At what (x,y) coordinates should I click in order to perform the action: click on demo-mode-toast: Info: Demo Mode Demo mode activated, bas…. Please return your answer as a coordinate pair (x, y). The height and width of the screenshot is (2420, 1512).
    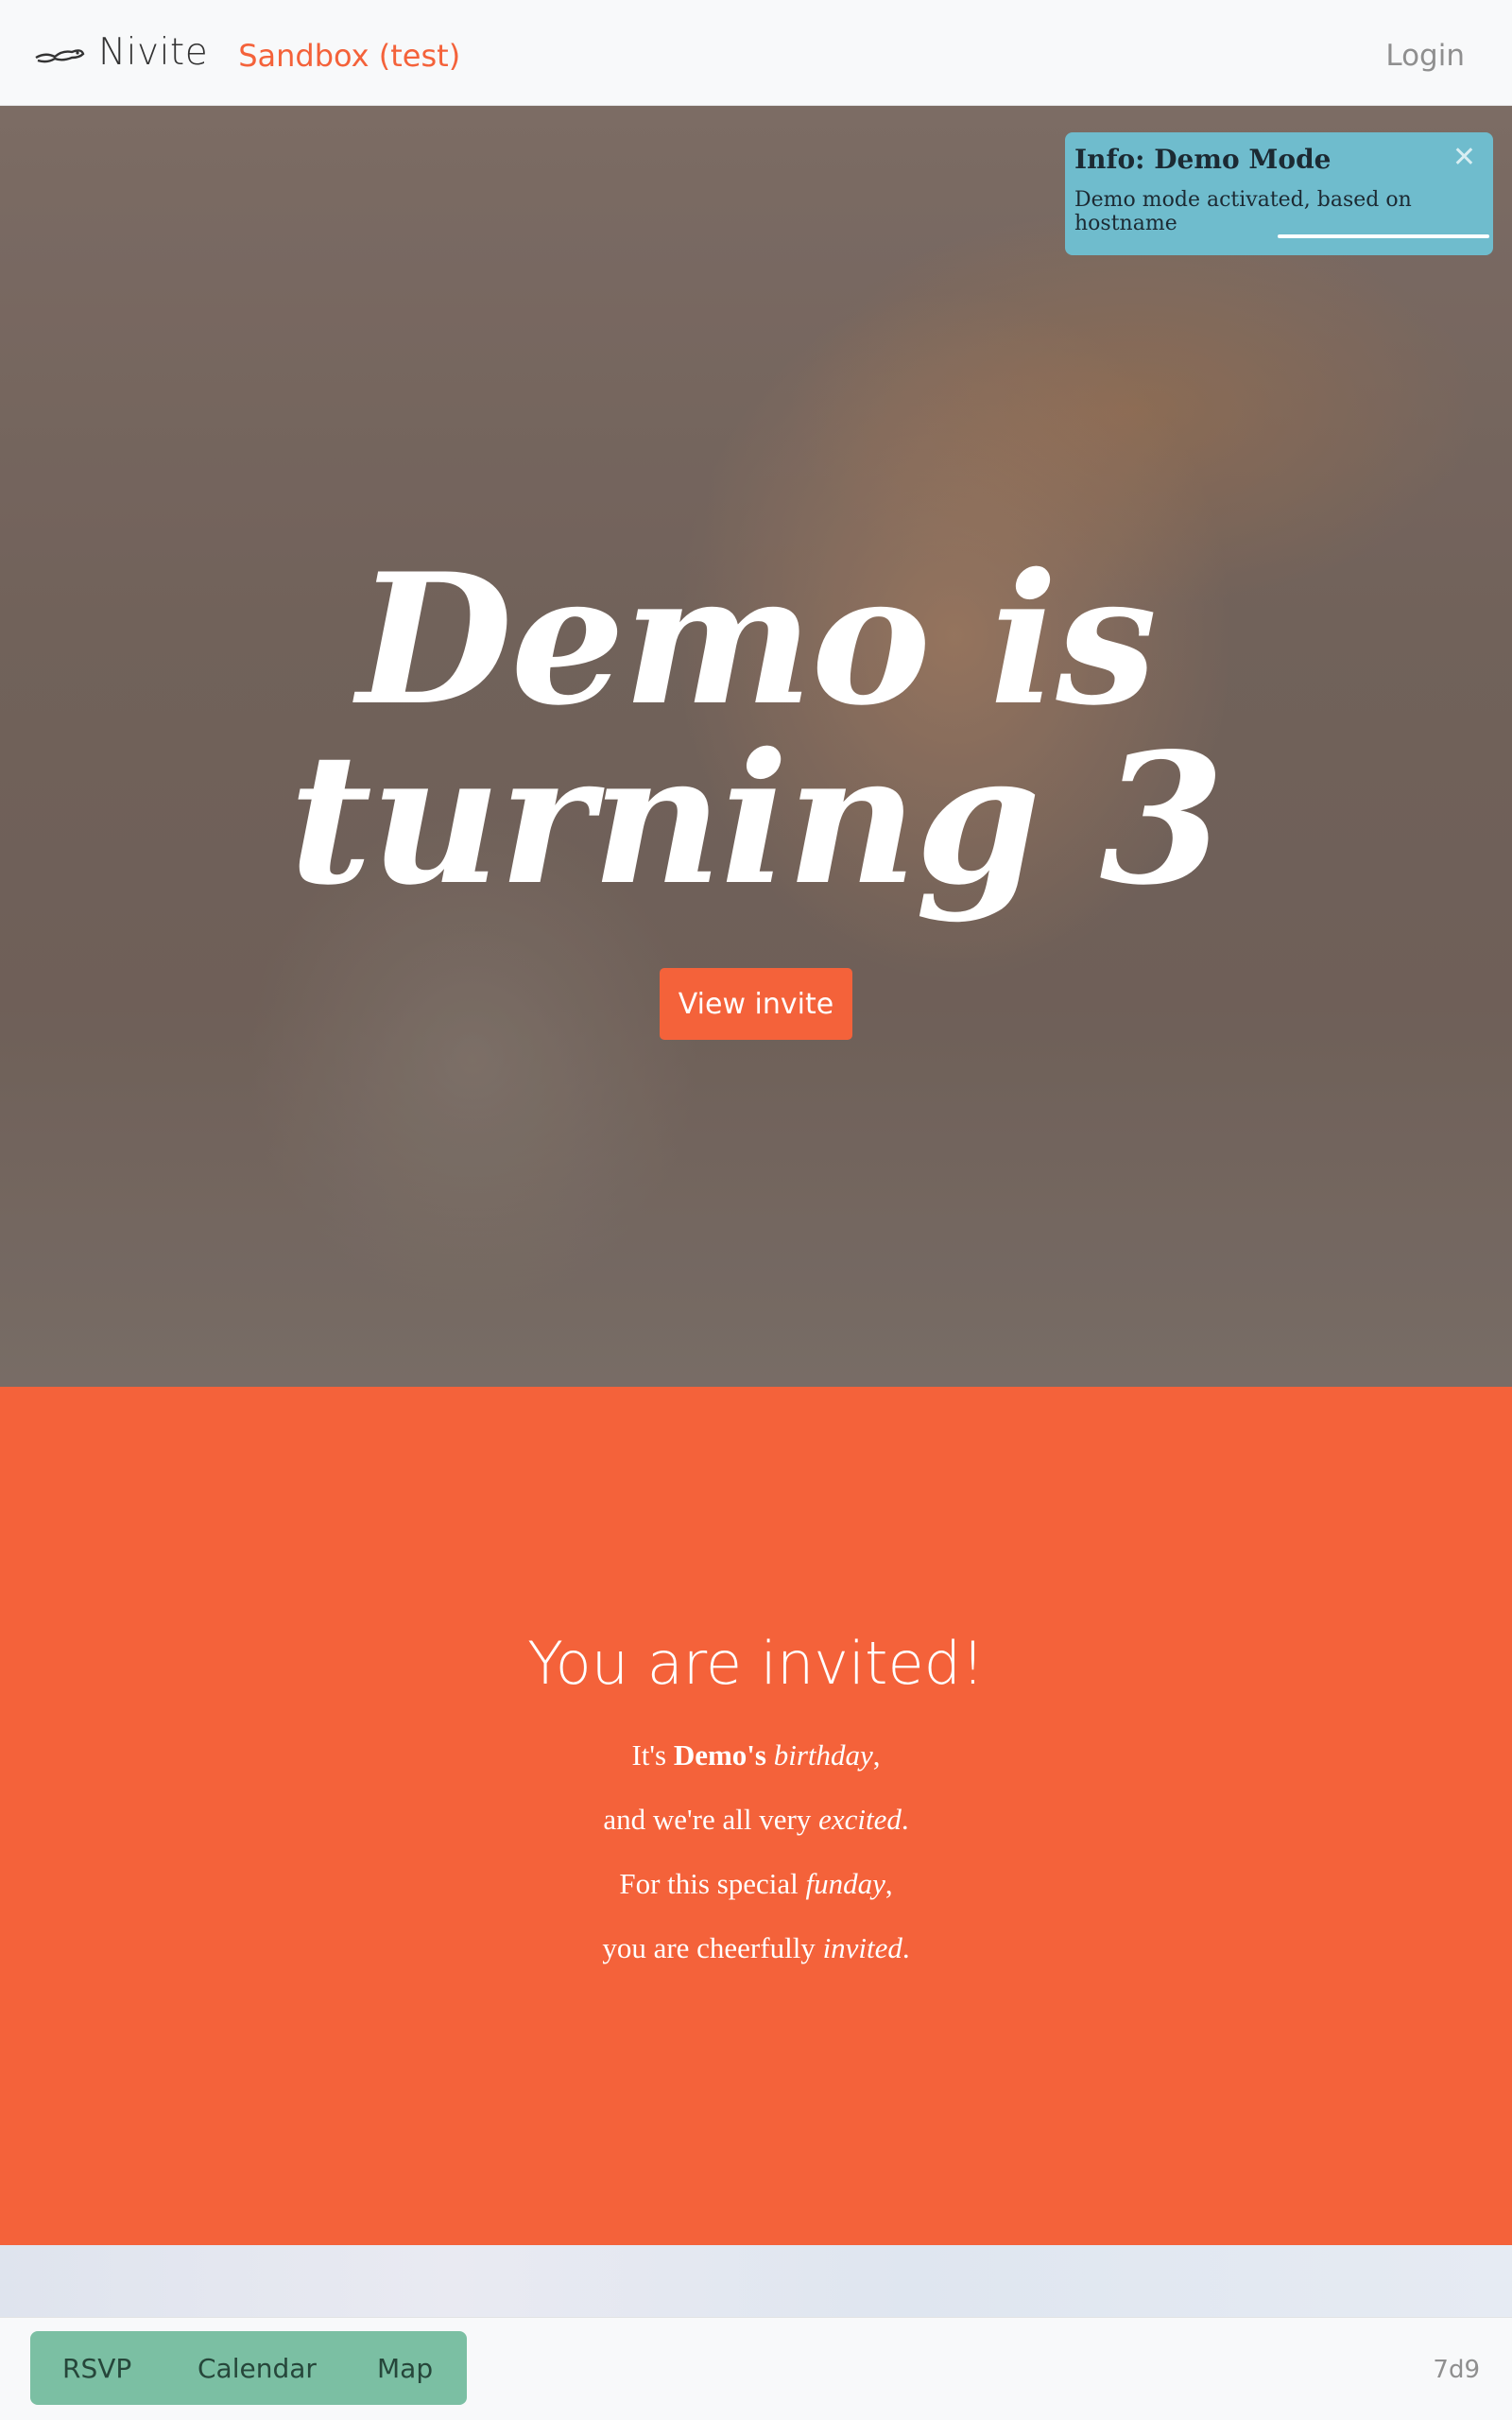
    Looking at the image, I should click on (1279, 193).